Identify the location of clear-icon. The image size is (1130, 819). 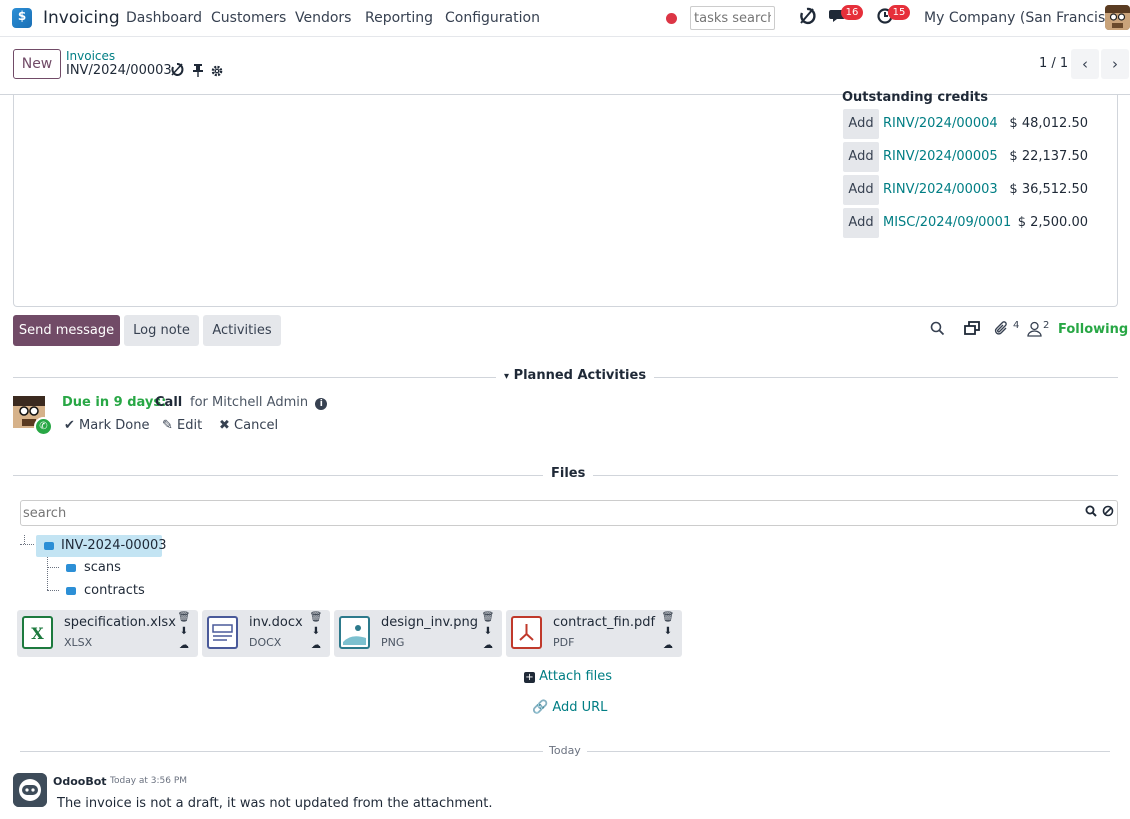
(1108, 513).